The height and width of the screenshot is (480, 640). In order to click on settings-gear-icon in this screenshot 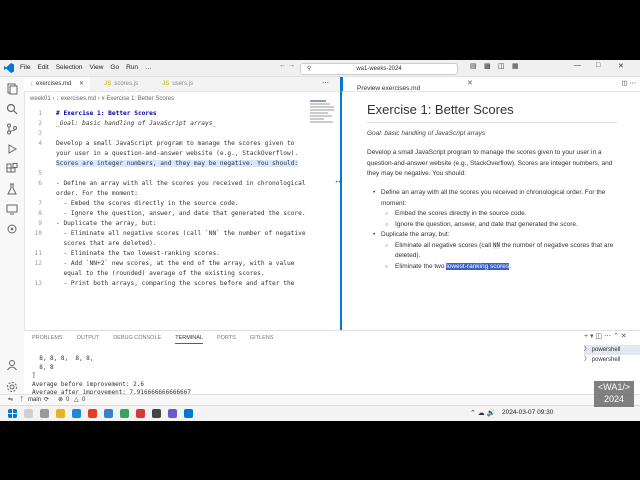, I will do `click(12, 387)`.